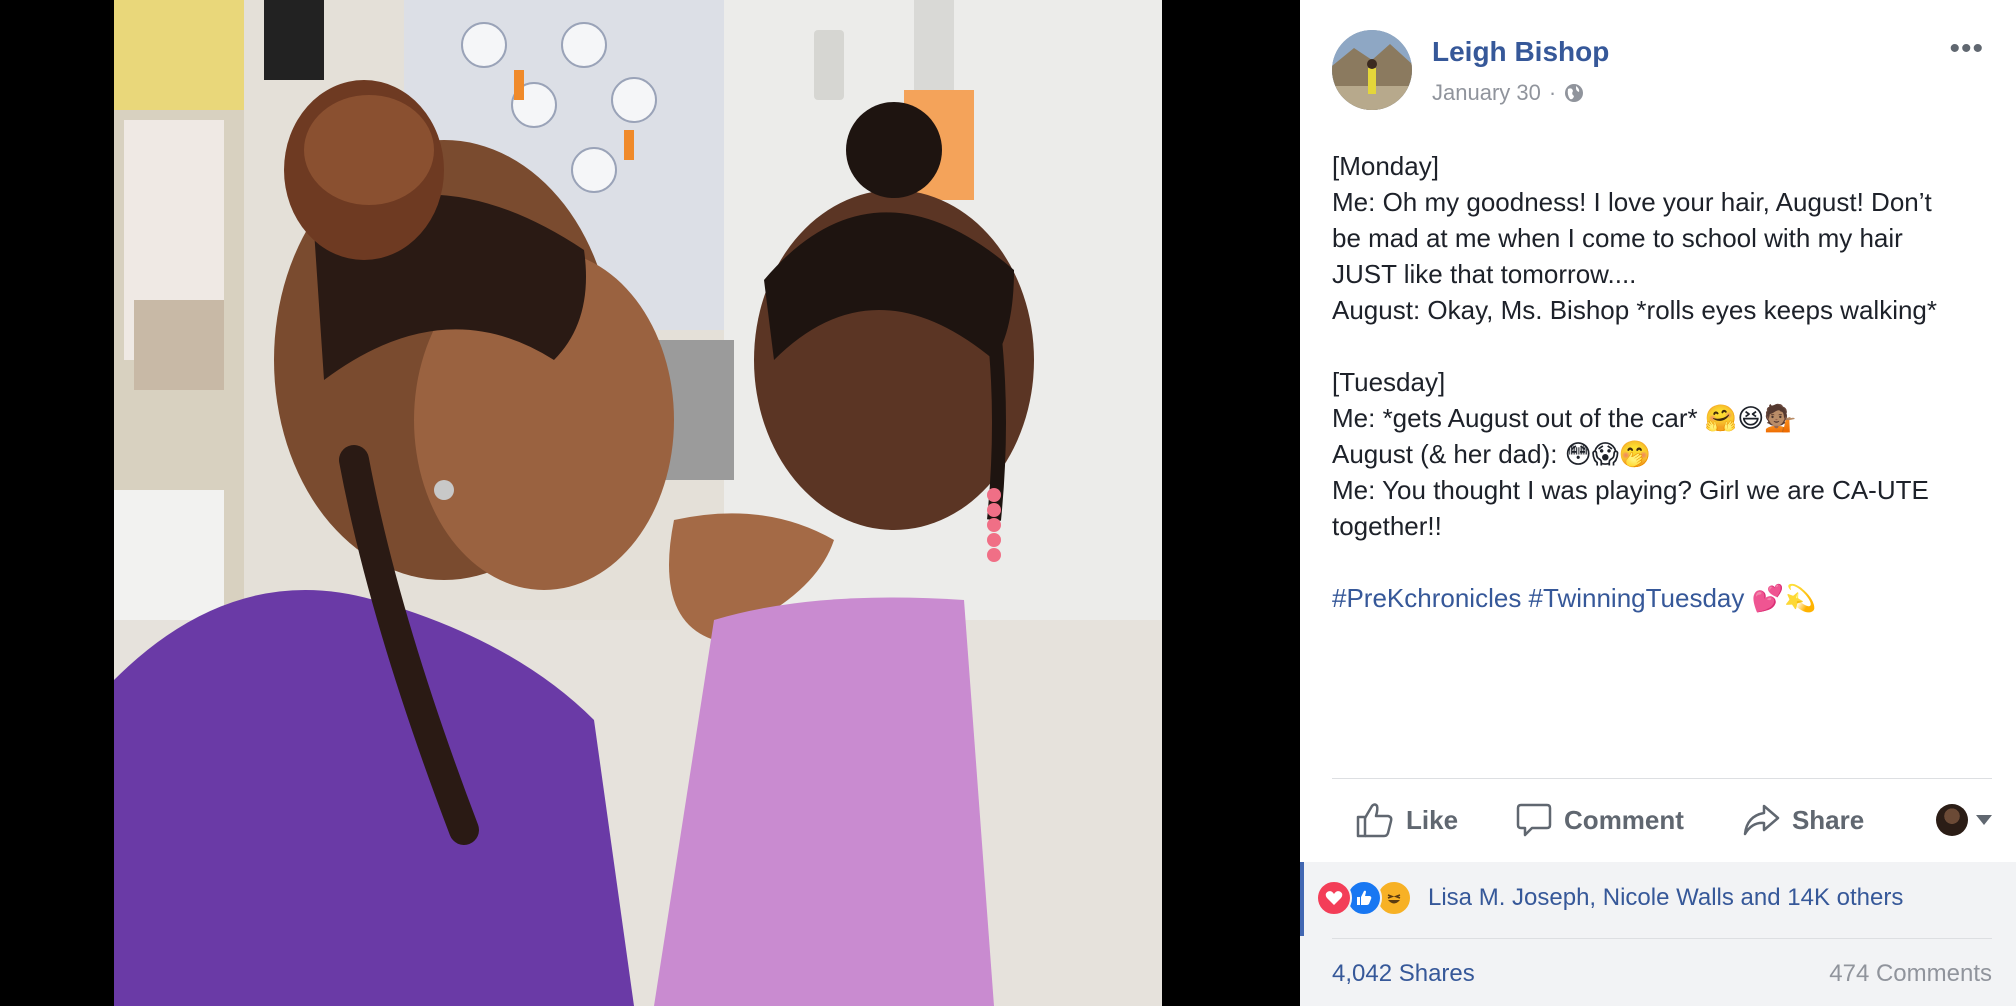 This screenshot has width=2016, height=1006. I want to click on share-button: Share, so click(1803, 820).